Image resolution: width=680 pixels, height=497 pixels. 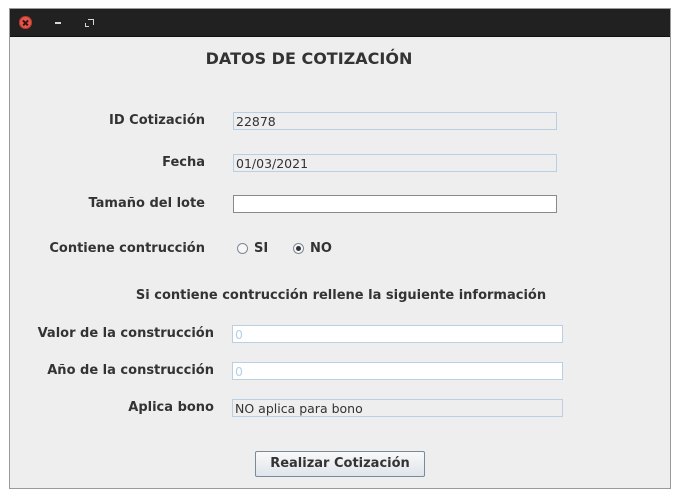 I want to click on aplica-bono-label: Aplica bono, so click(x=171, y=407).